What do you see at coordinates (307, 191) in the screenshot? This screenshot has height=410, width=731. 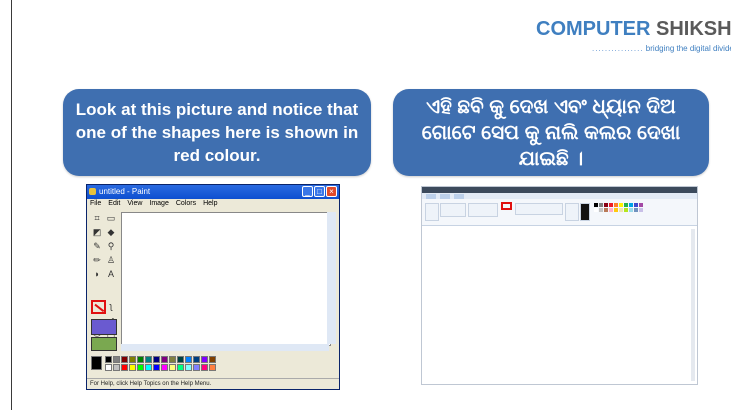 I see `minimize-icon: _` at bounding box center [307, 191].